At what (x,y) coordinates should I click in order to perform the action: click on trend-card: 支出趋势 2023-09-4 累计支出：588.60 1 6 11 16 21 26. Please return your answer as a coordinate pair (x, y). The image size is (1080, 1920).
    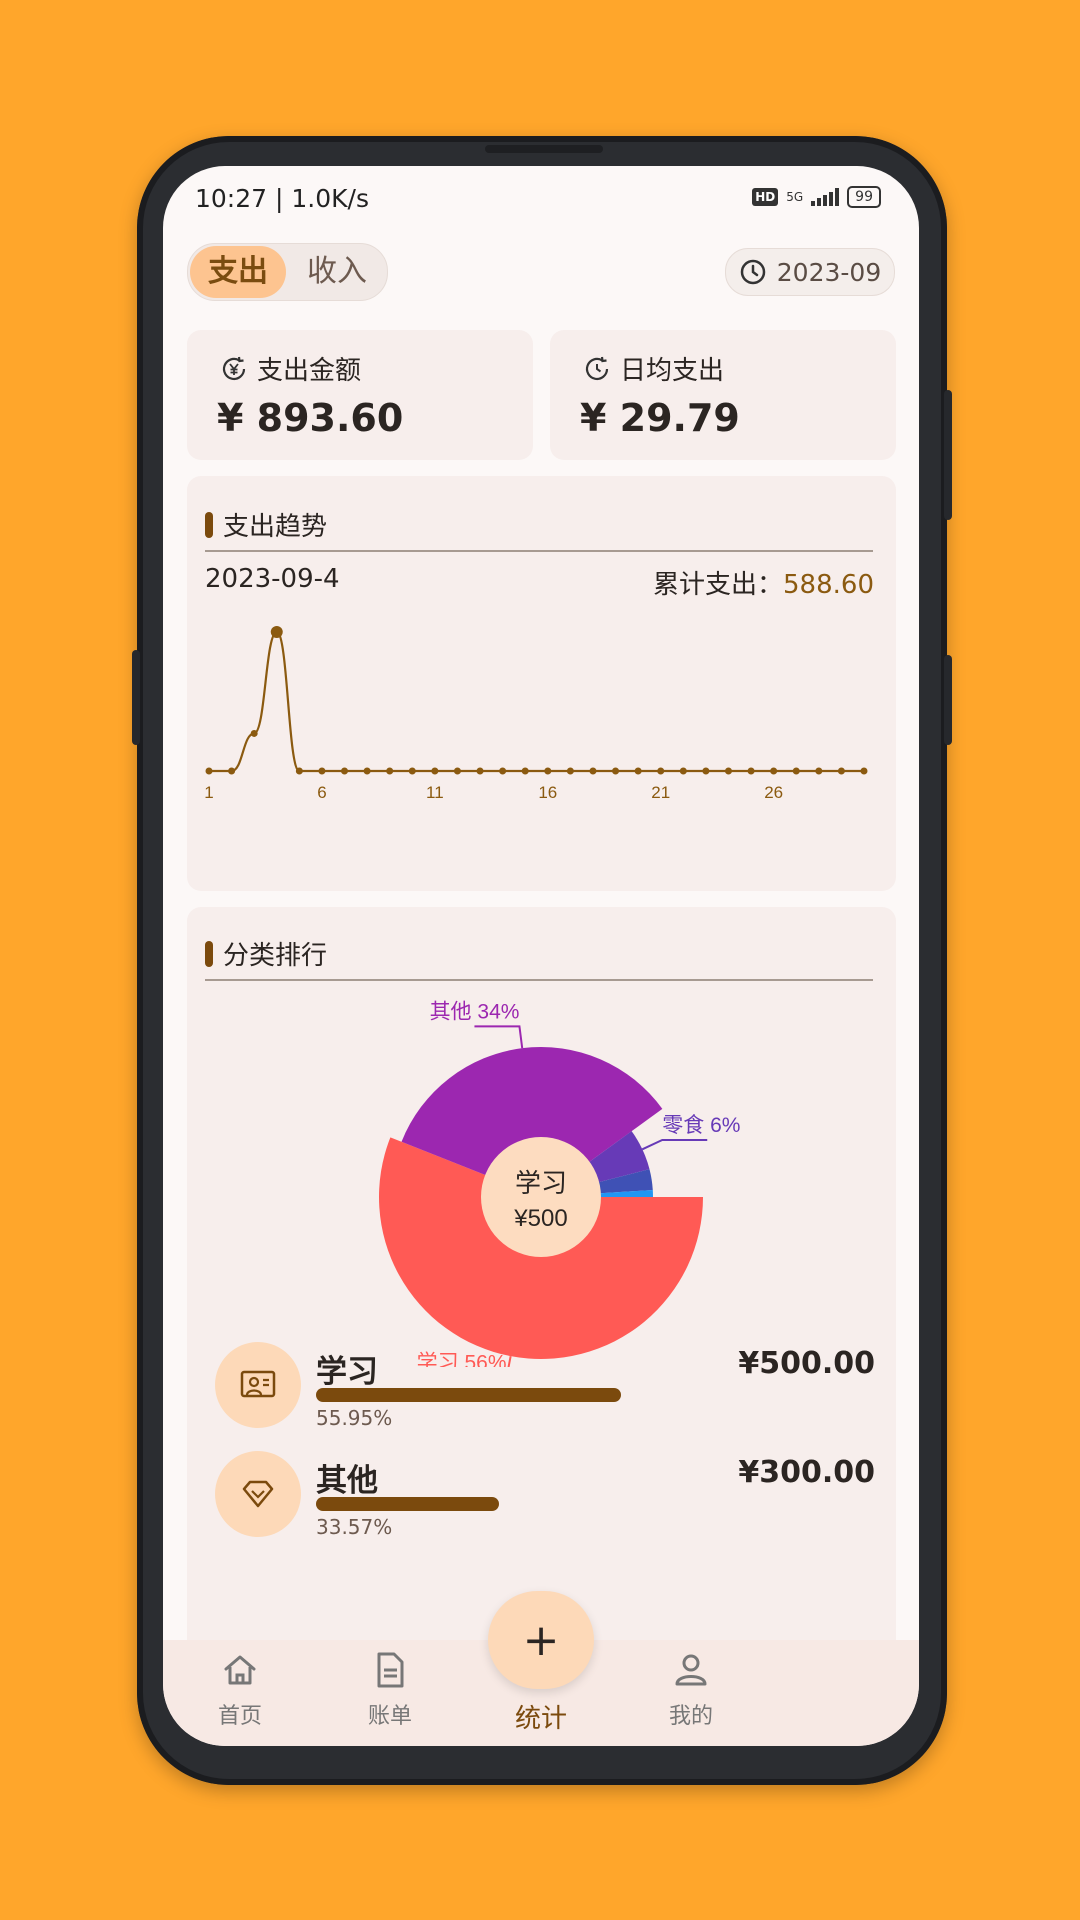
    Looking at the image, I should click on (541, 683).